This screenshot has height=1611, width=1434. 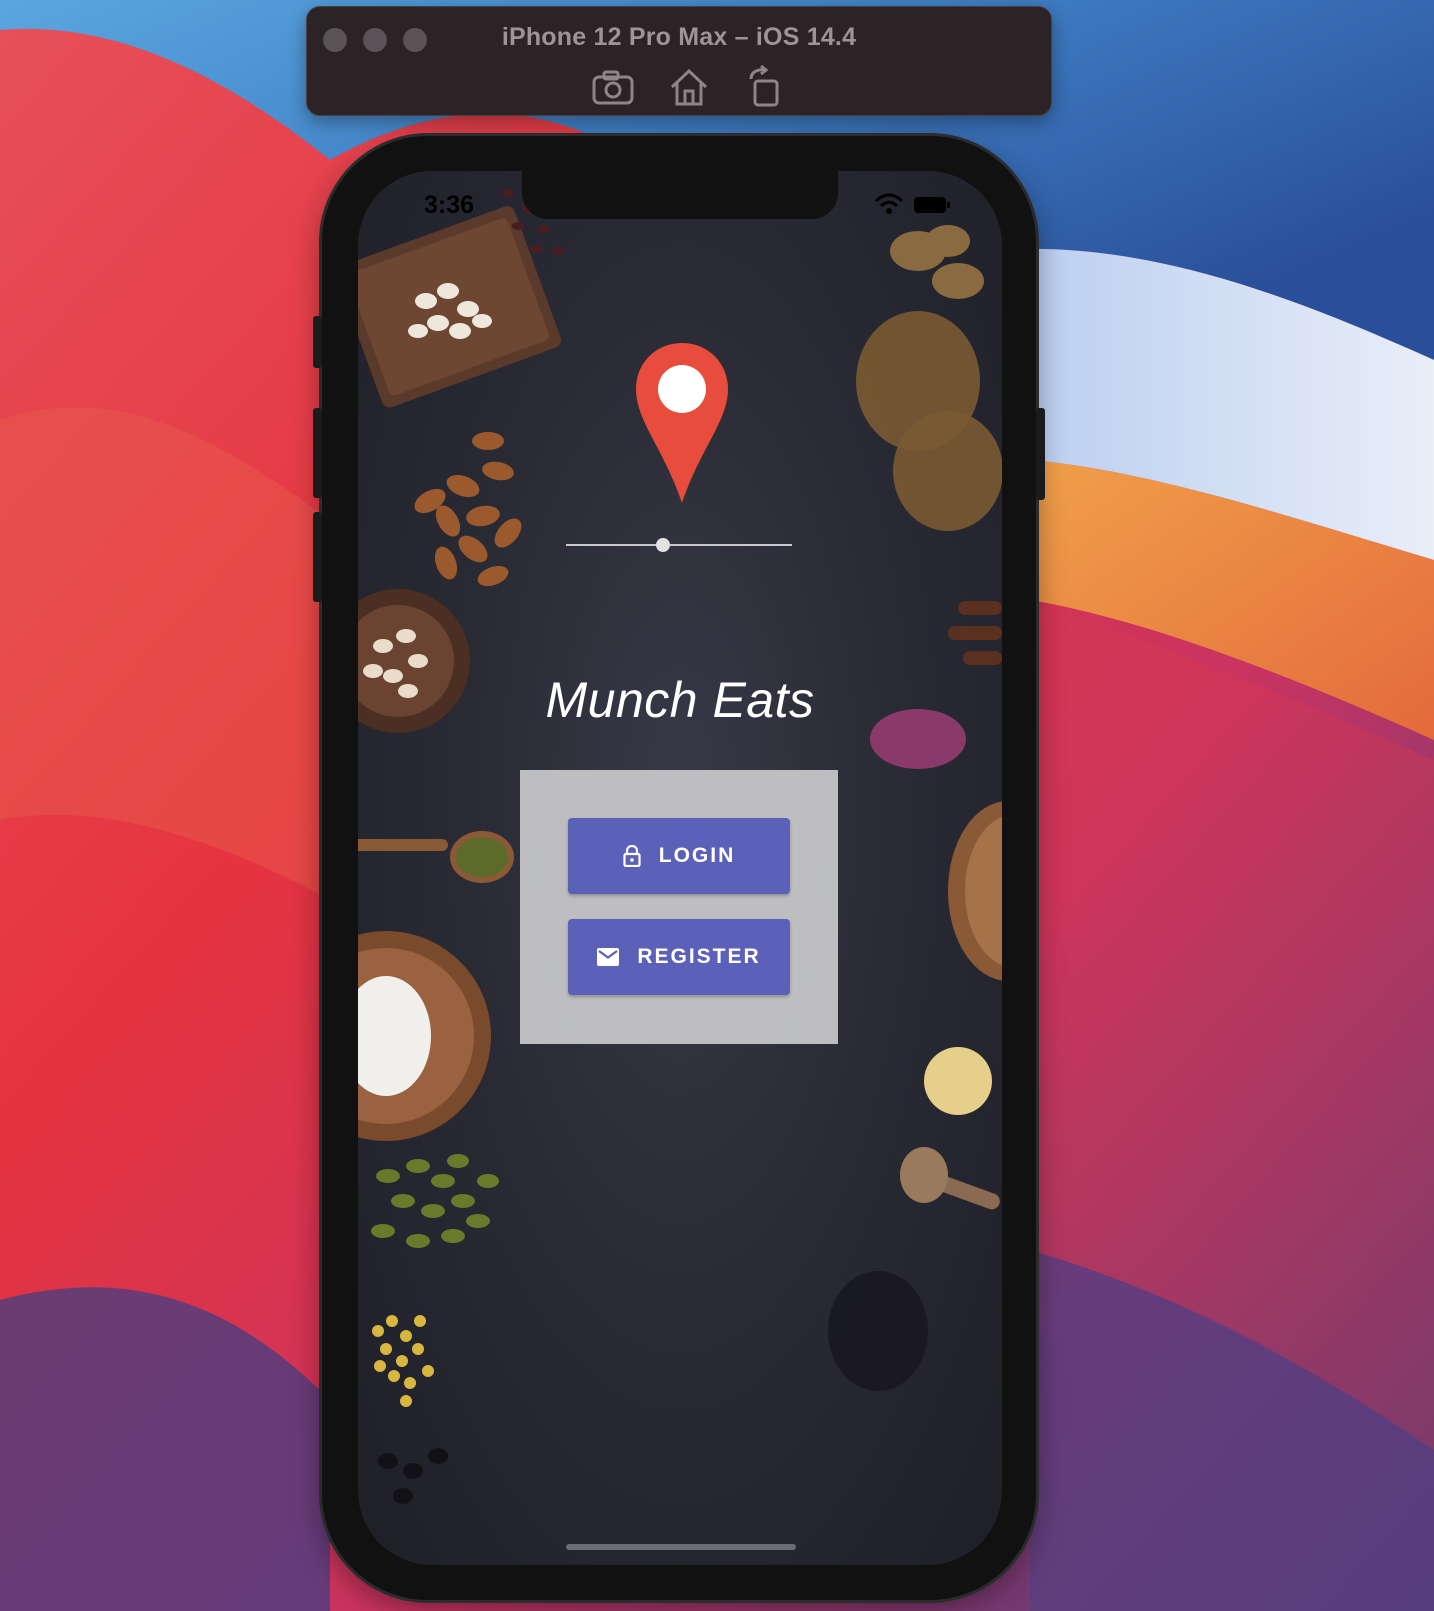 I want to click on lock-icon, so click(x=632, y=856).